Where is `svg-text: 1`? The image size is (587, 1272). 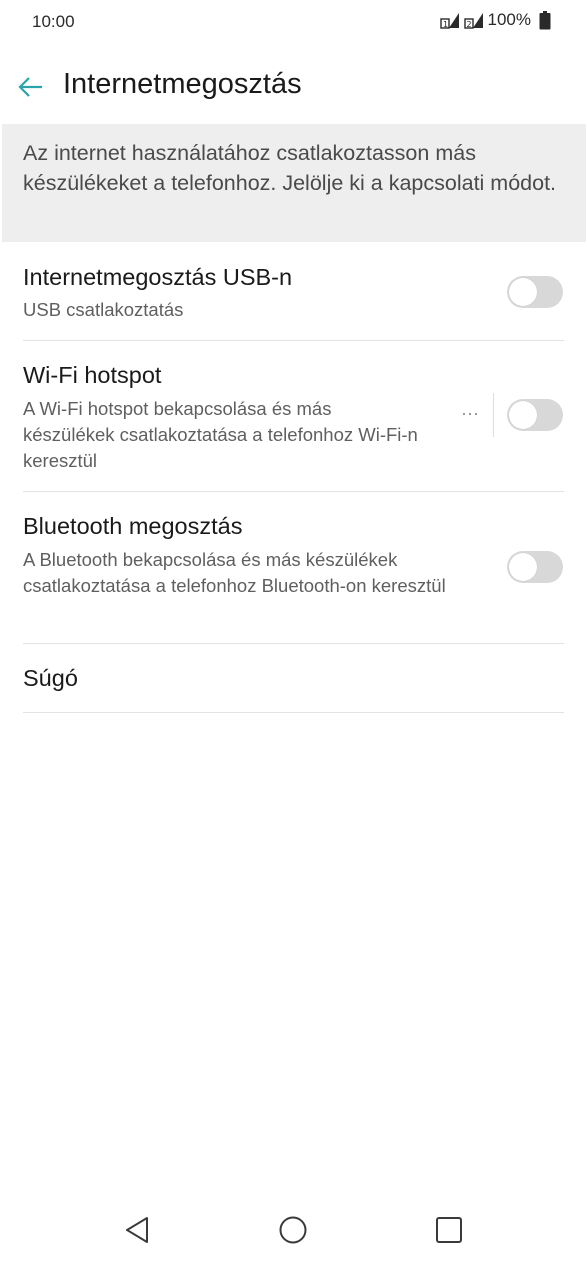
svg-text: 1 is located at coordinates (445, 24).